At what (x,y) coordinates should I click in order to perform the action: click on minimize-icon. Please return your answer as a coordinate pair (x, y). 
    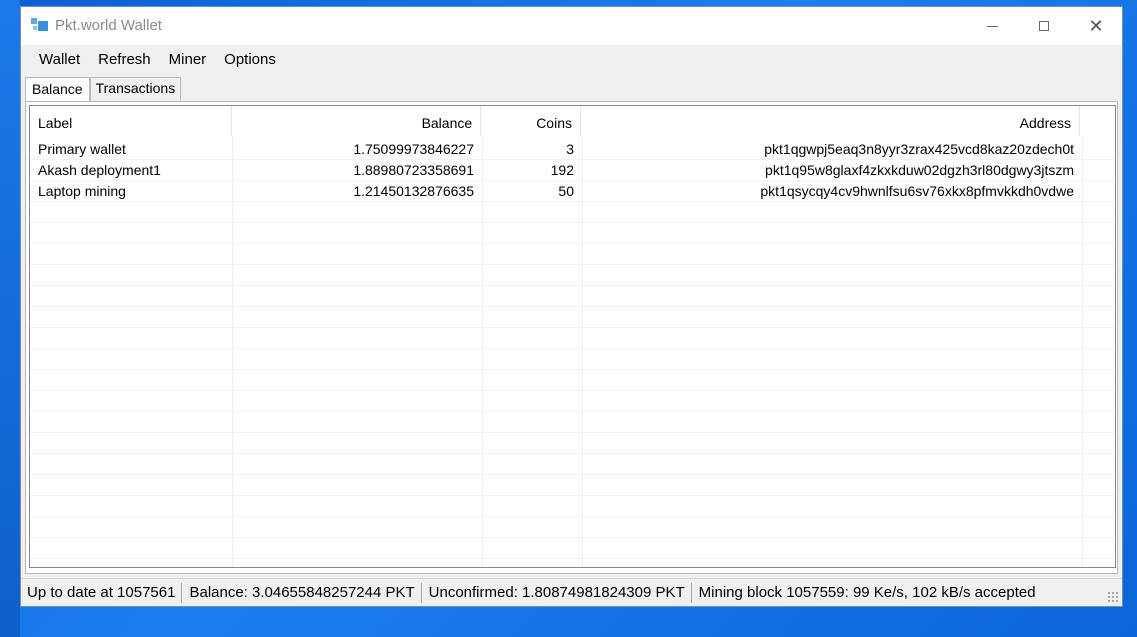
    Looking at the image, I should click on (992, 26).